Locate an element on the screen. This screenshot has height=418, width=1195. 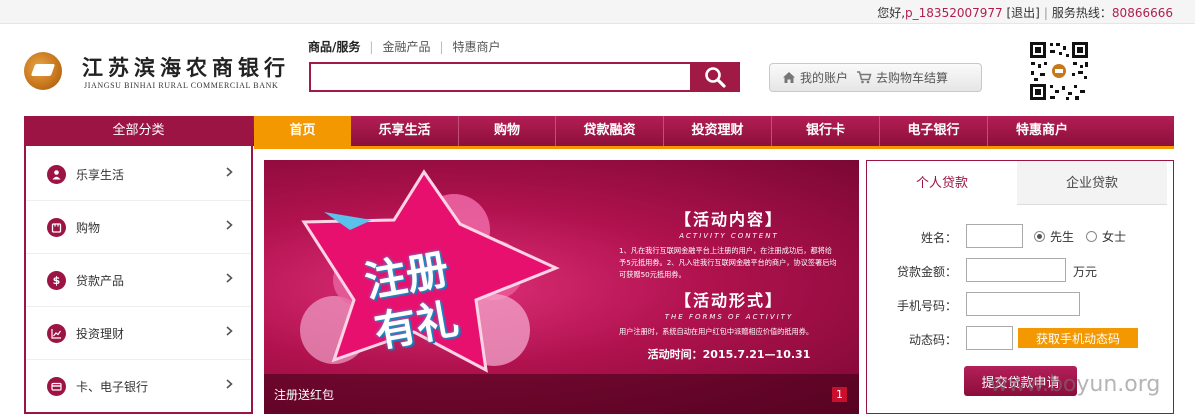
search-tab-merchants: 特惠商户 is located at coordinates (477, 47).